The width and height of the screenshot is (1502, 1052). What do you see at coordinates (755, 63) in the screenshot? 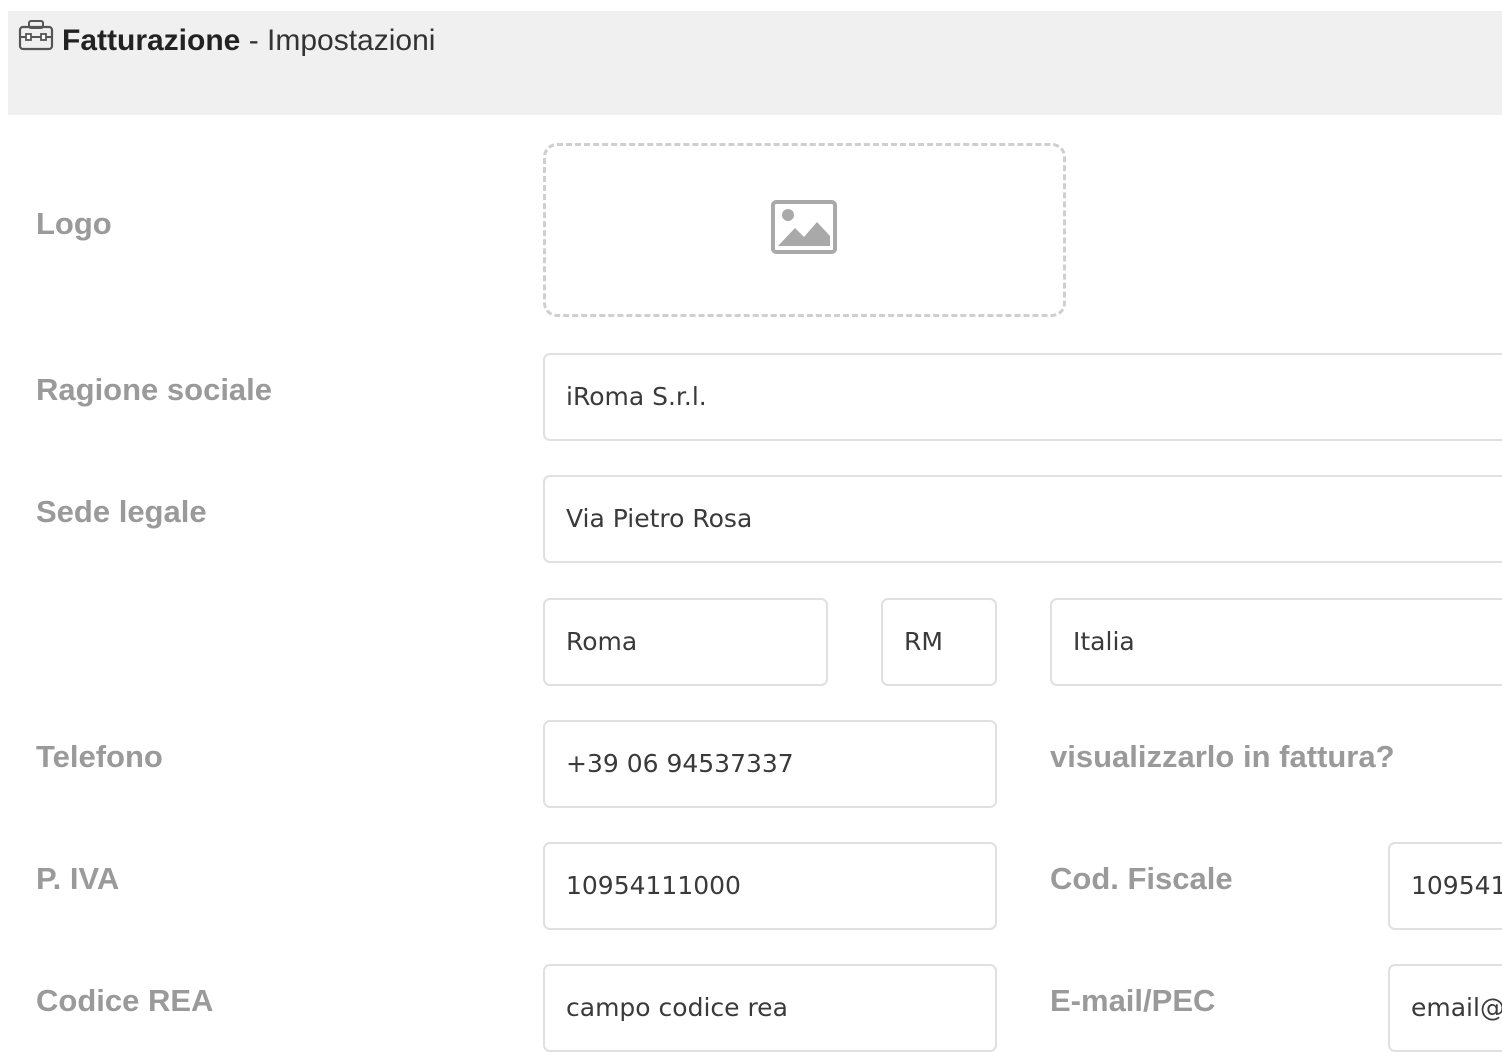
I see `page-header: Fatturazione - Impostazioni` at bounding box center [755, 63].